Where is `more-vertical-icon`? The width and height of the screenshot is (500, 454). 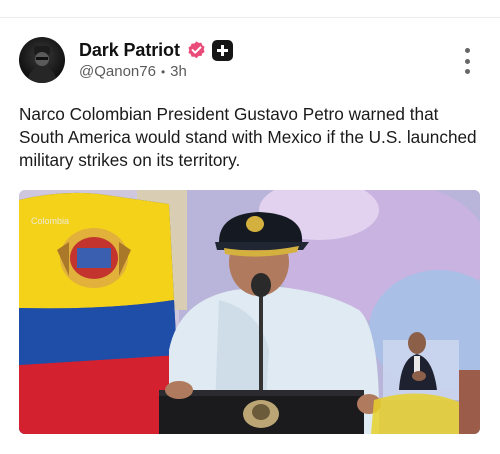
more-vertical-icon is located at coordinates (467, 61).